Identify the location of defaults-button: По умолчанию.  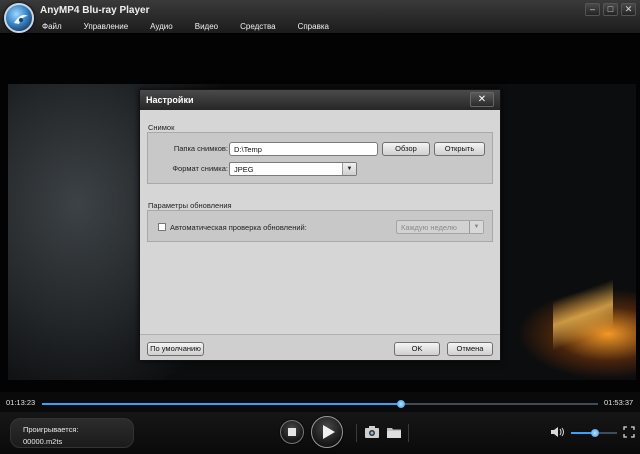
(175, 349).